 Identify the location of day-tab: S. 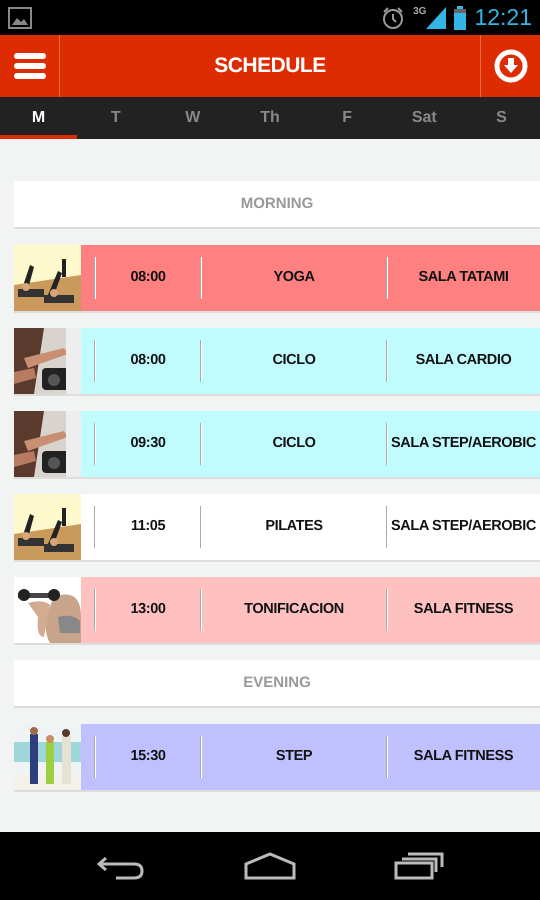
(501, 118).